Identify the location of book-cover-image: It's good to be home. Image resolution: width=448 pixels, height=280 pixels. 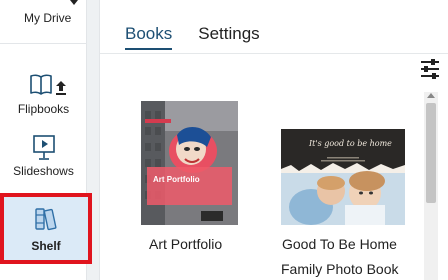
(343, 177).